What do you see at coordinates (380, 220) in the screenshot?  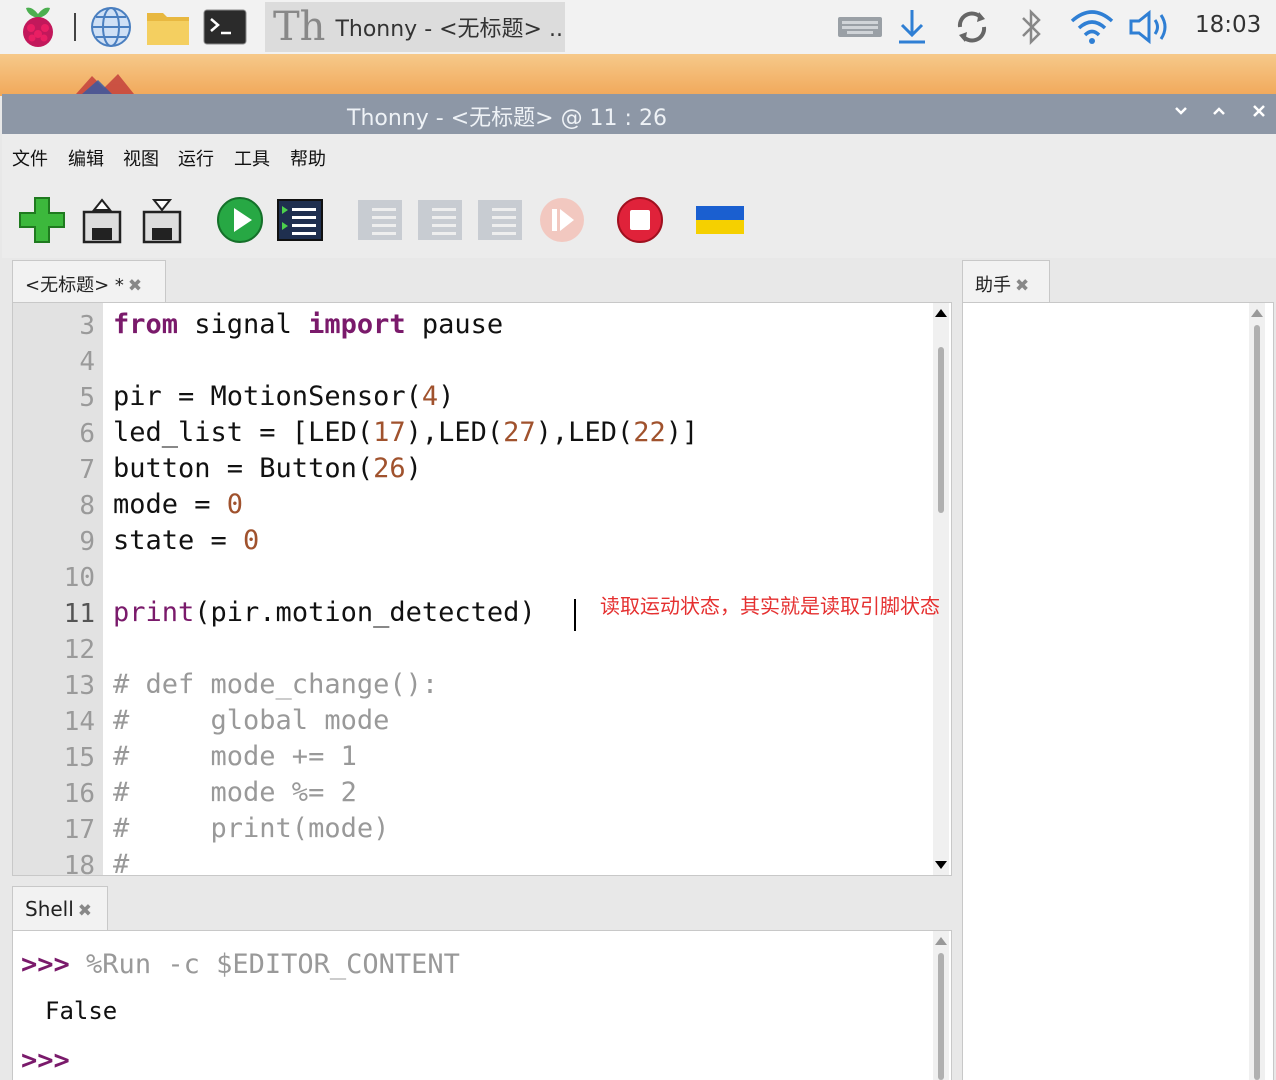 I see `step-over-button` at bounding box center [380, 220].